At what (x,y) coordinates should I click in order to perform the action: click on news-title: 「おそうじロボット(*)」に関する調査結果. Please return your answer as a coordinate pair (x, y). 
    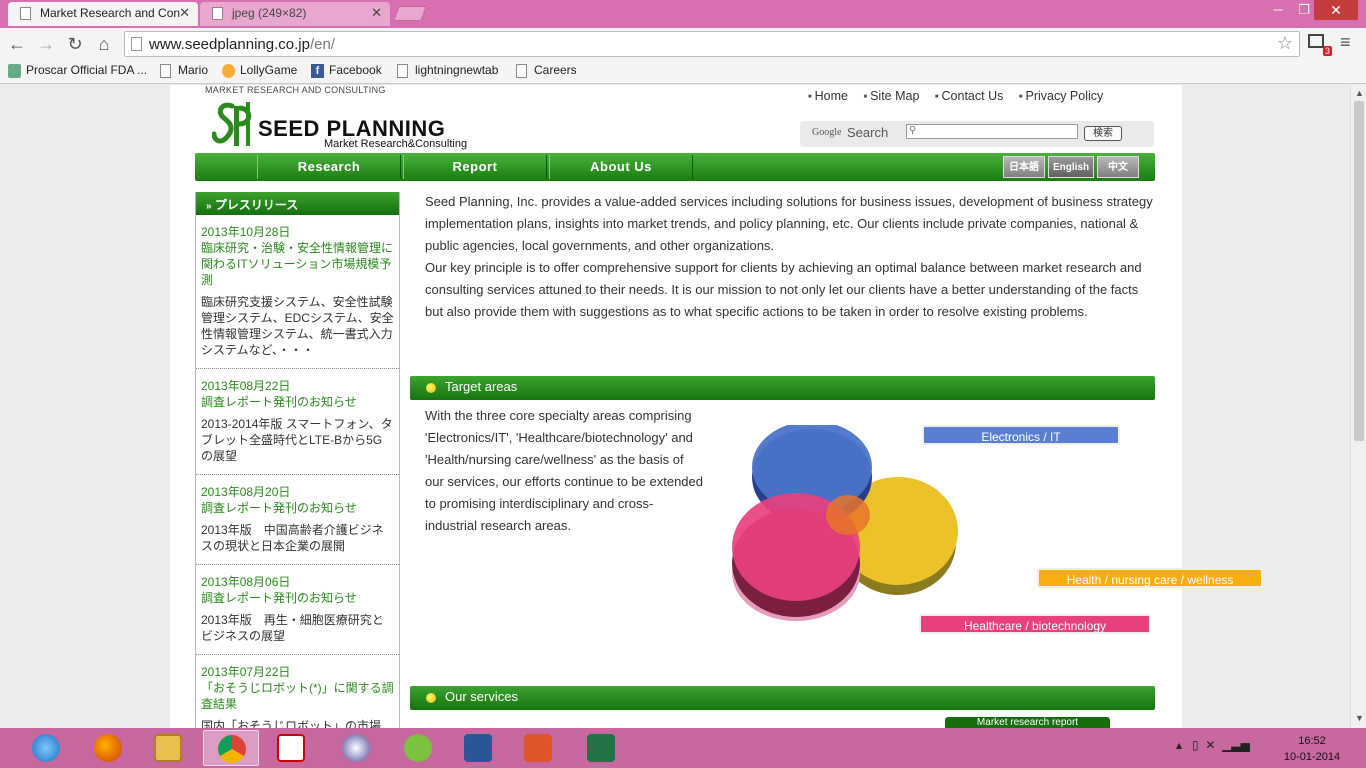
    Looking at the image, I should click on (297, 696).